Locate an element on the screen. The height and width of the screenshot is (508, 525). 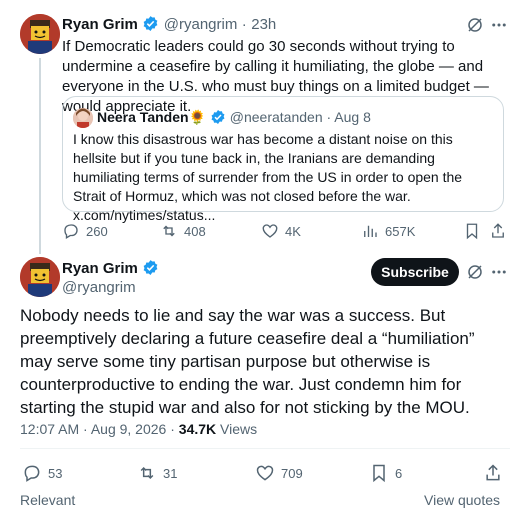
repost-count: 408 is located at coordinates (195, 231).